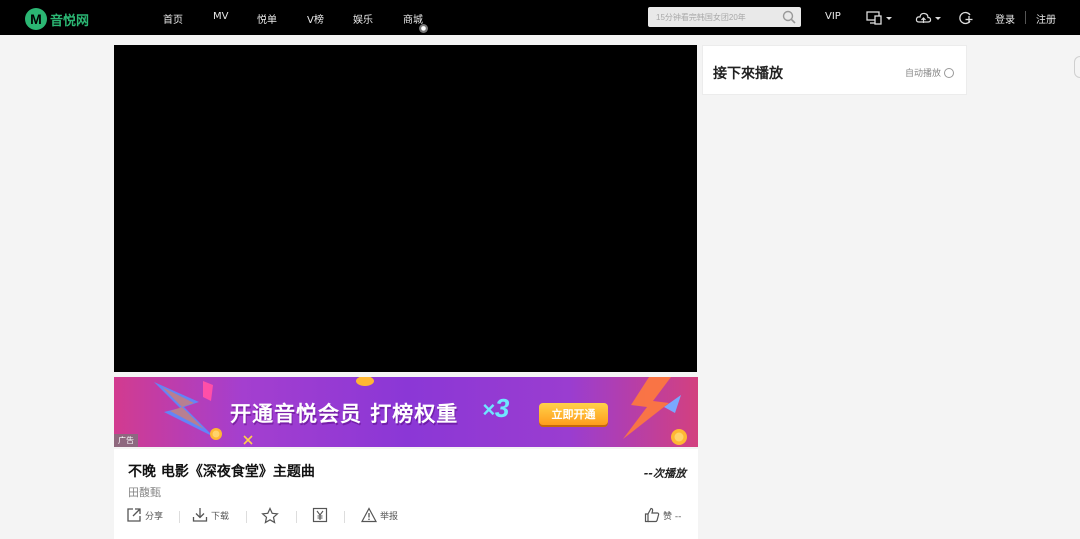 The width and height of the screenshot is (1080, 539). Describe the element at coordinates (154, 516) in the screenshot. I see `share-label: 分享` at that location.